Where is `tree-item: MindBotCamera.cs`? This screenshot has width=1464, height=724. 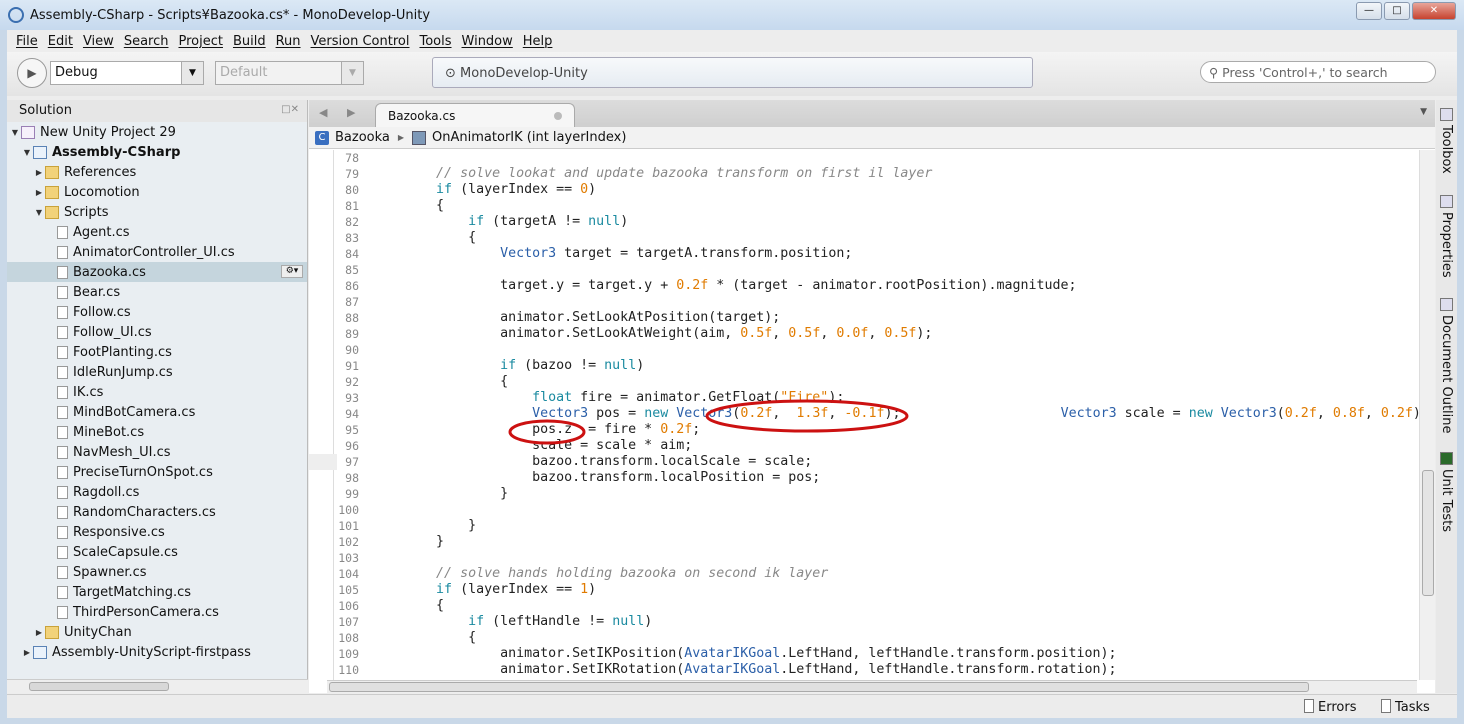
tree-item: MindBotCamera.cs is located at coordinates (157, 412).